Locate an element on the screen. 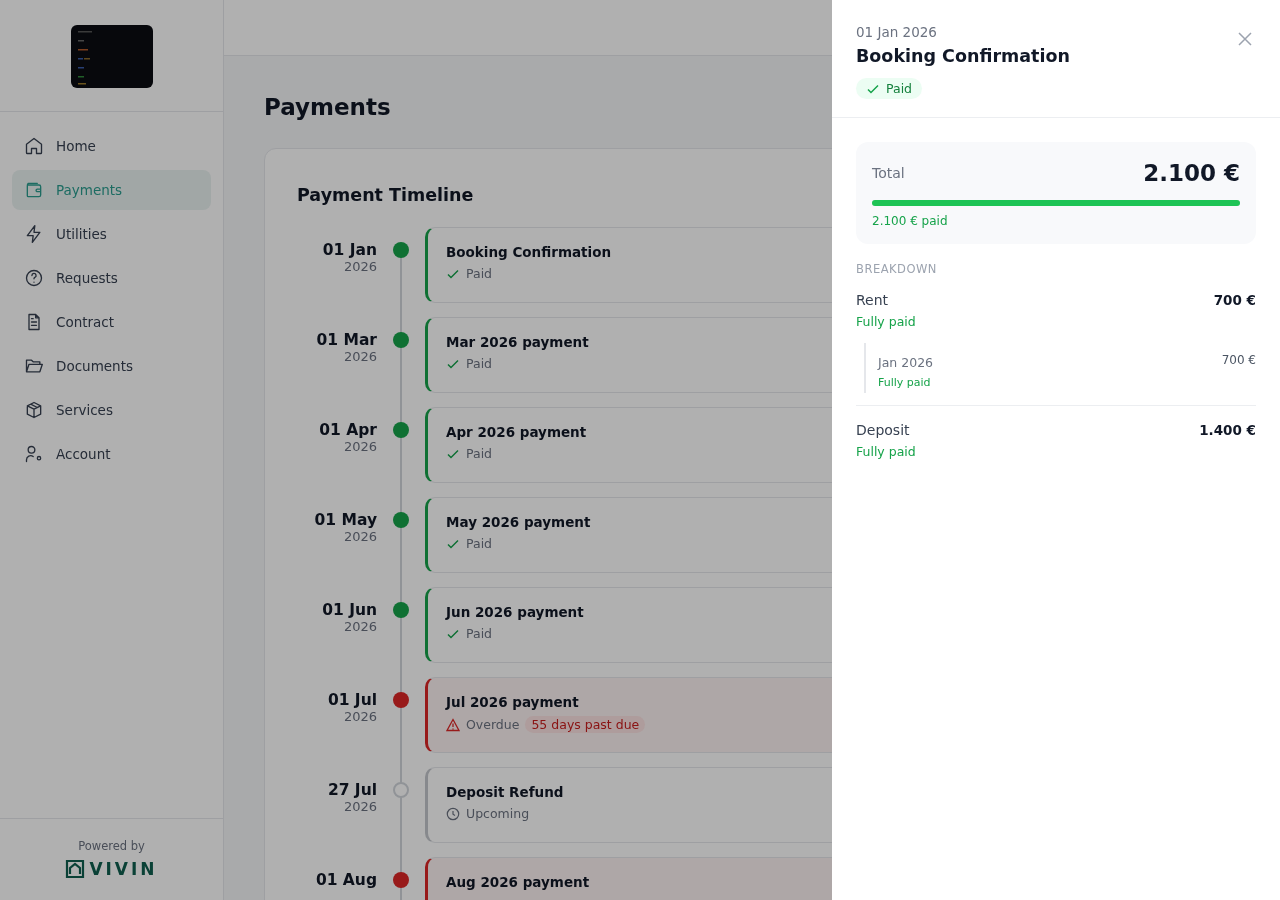  nav-item: Requests is located at coordinates (111, 278).